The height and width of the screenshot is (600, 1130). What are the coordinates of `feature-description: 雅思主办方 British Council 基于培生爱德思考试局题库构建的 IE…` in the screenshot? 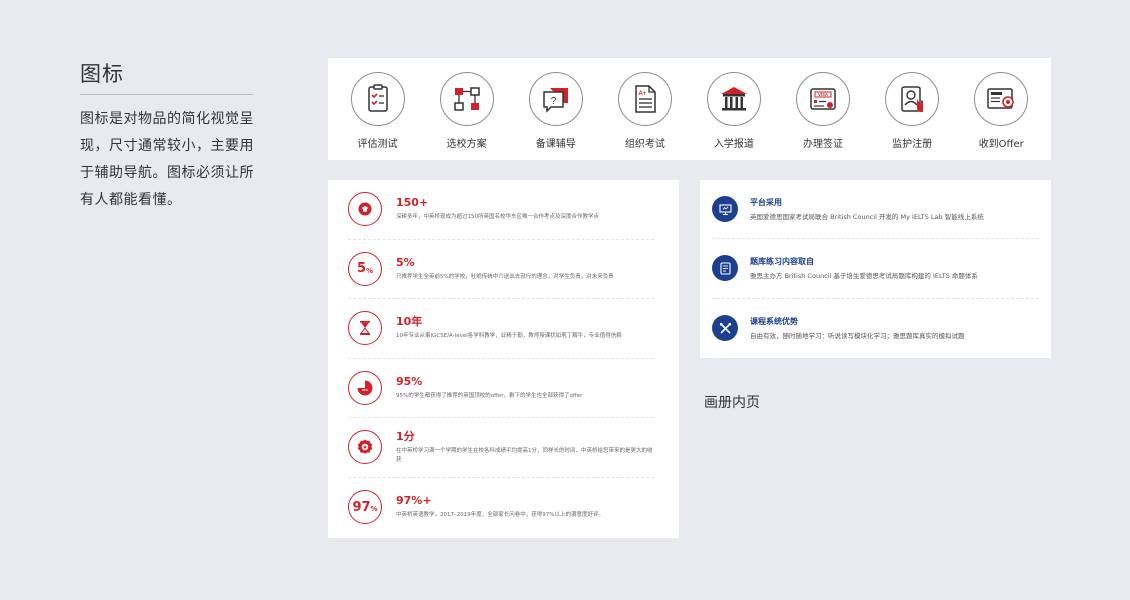 It's located at (864, 276).